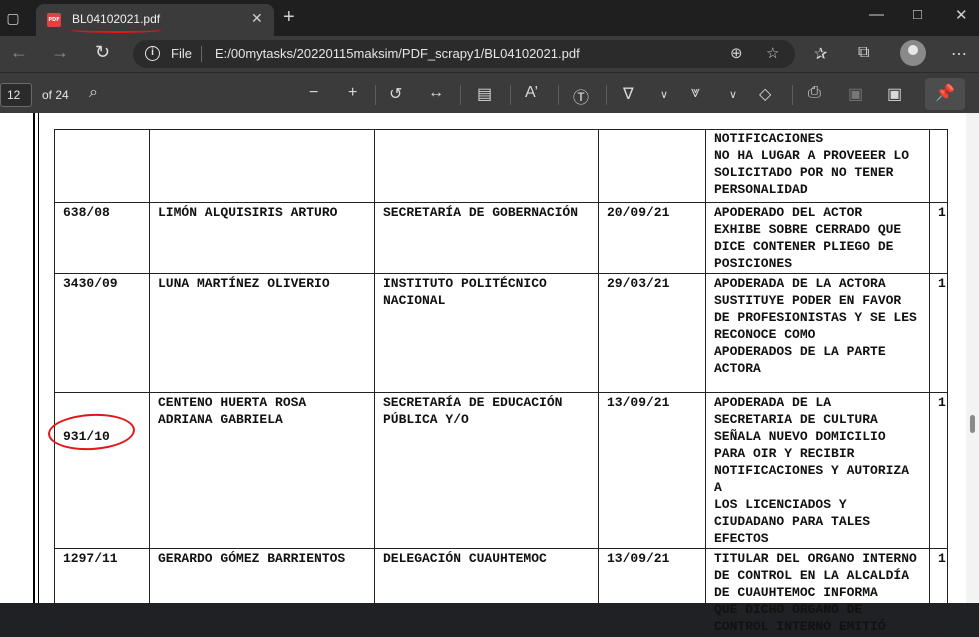  What do you see at coordinates (856, 94) in the screenshot?
I see `save-icon: ▣` at bounding box center [856, 94].